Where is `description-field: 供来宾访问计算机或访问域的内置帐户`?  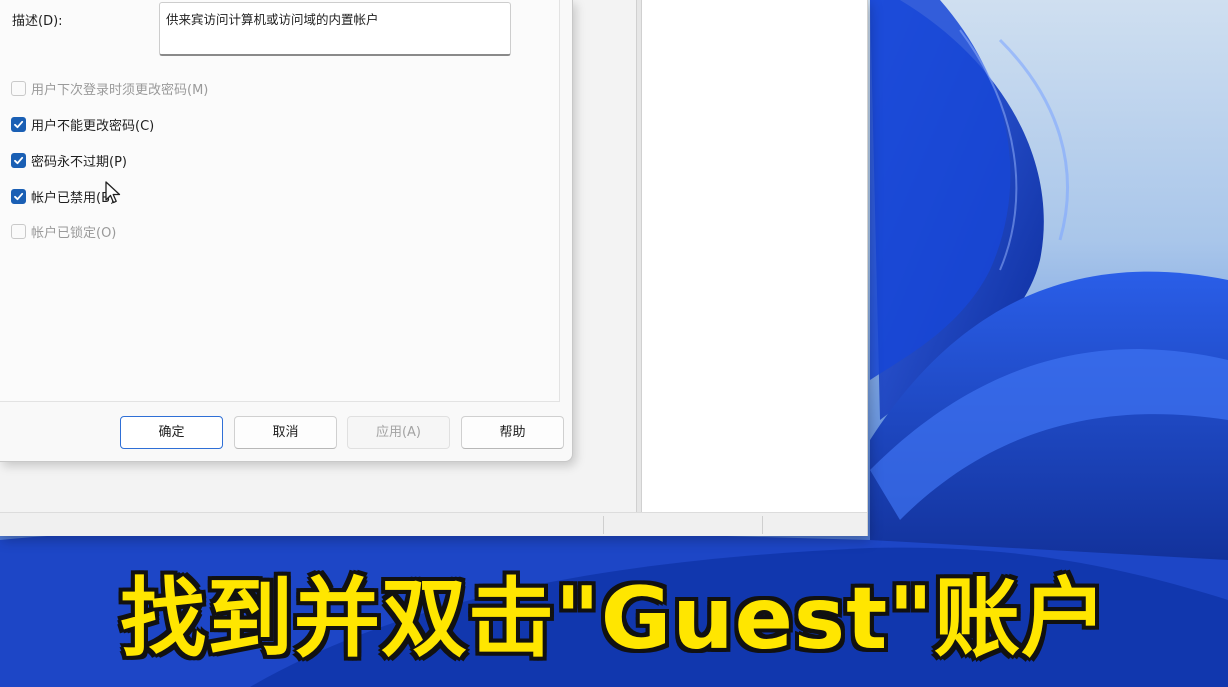 description-field: 供来宾访问计算机或访问域的内置帐户 is located at coordinates (335, 29).